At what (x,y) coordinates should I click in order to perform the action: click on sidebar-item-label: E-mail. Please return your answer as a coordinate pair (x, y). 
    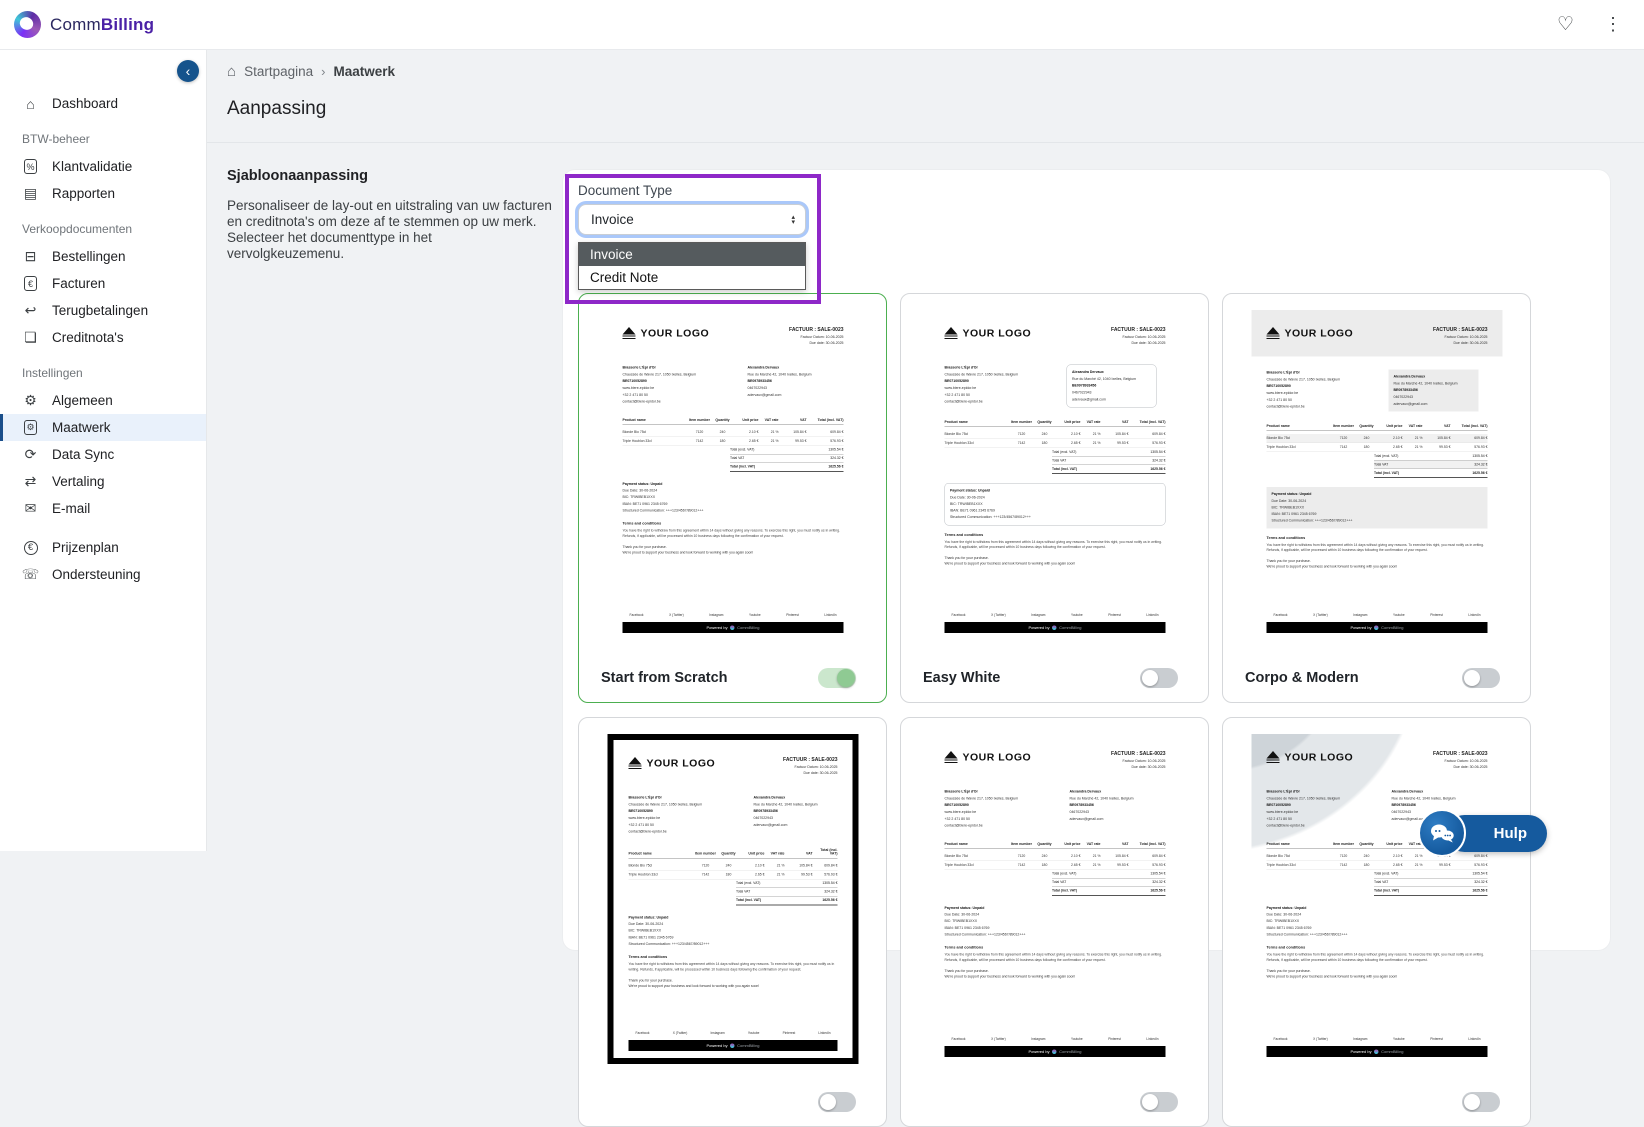
    Looking at the image, I should click on (71, 508).